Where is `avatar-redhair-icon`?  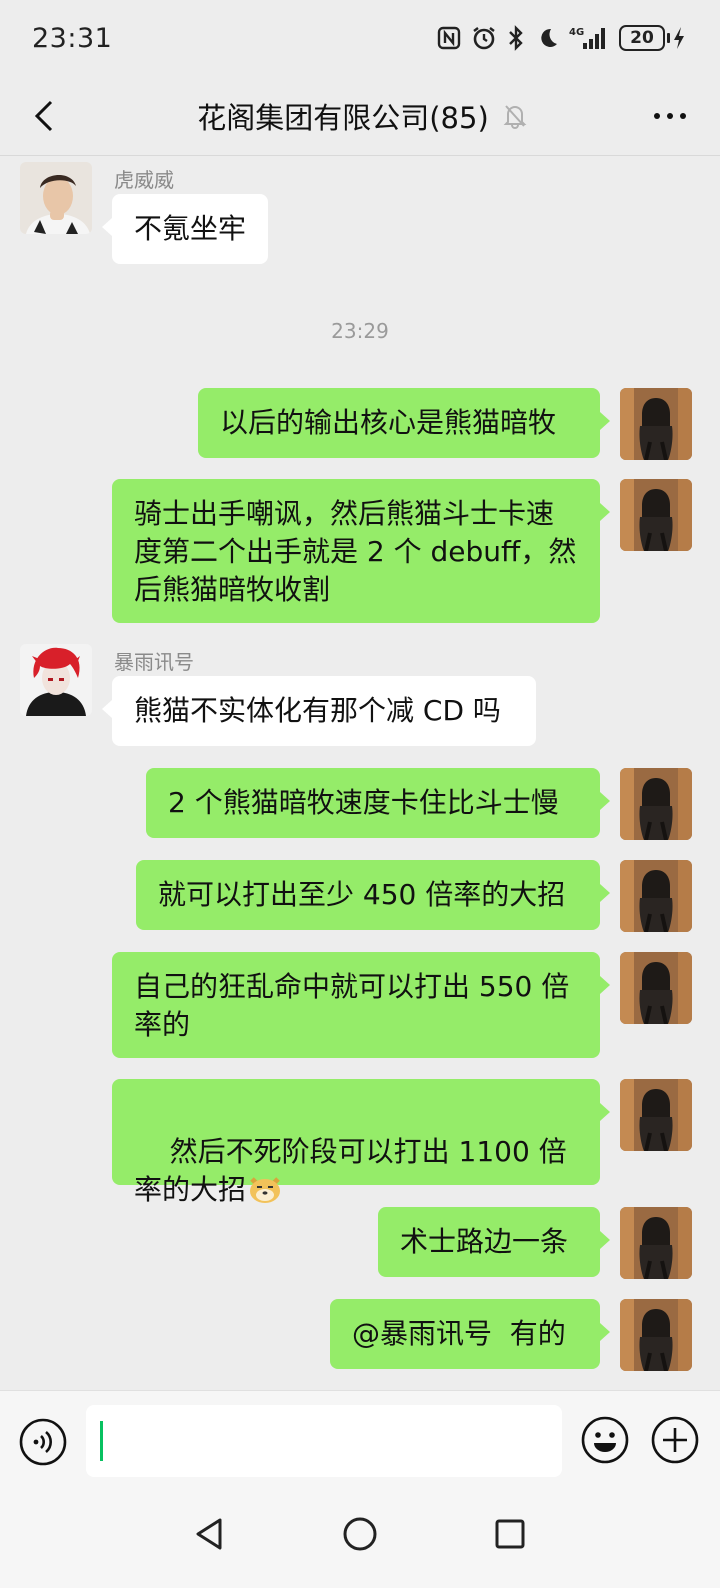 avatar-redhair-icon is located at coordinates (56, 680).